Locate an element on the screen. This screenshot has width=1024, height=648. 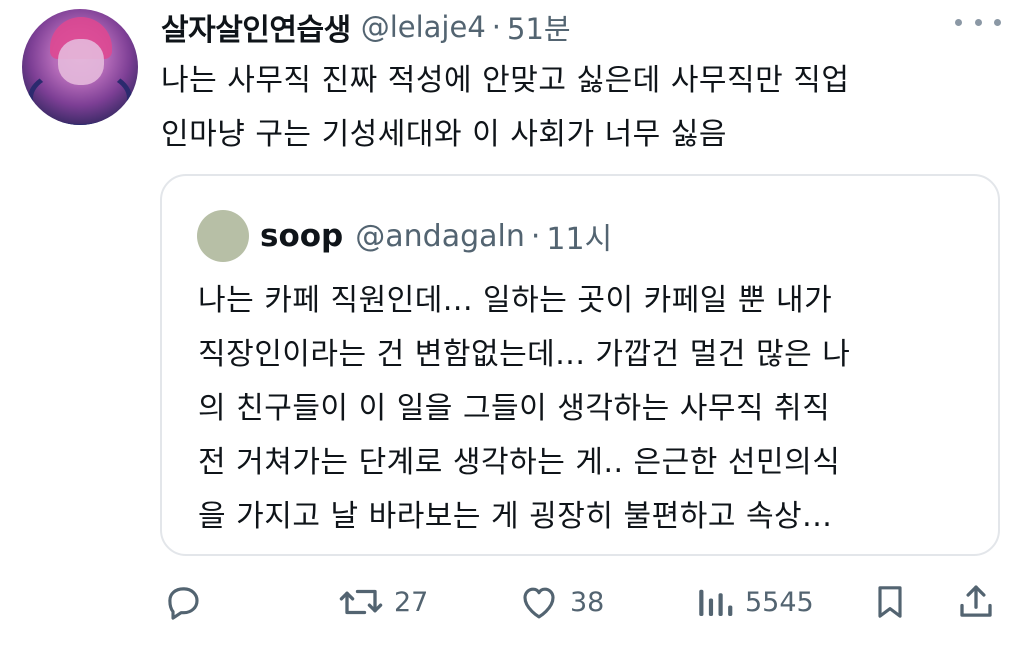
more-options-icon is located at coordinates (978, 22).